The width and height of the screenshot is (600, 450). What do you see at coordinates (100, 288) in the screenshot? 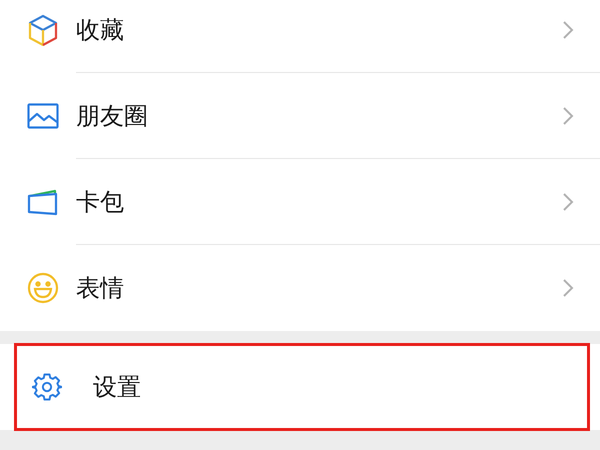
I see `menu-label: 表情` at bounding box center [100, 288].